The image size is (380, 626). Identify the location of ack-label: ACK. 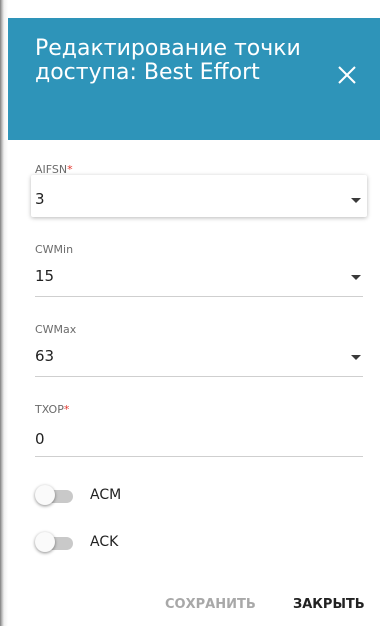
(104, 542).